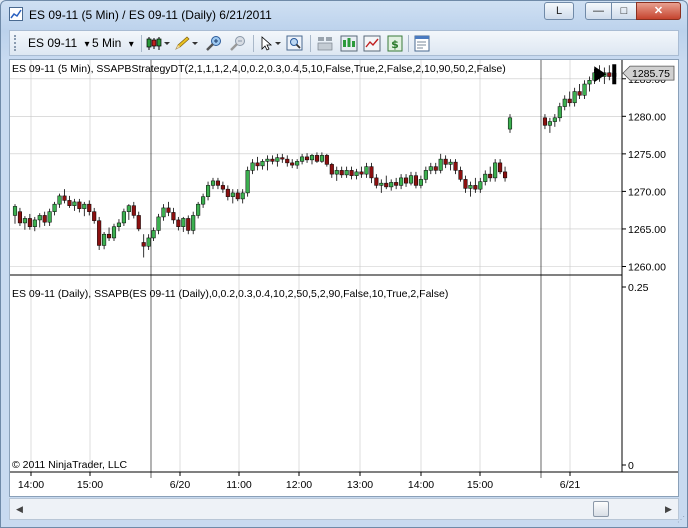  What do you see at coordinates (605, 74) in the screenshot?
I see `strategy-execution-markers` at bounding box center [605, 74].